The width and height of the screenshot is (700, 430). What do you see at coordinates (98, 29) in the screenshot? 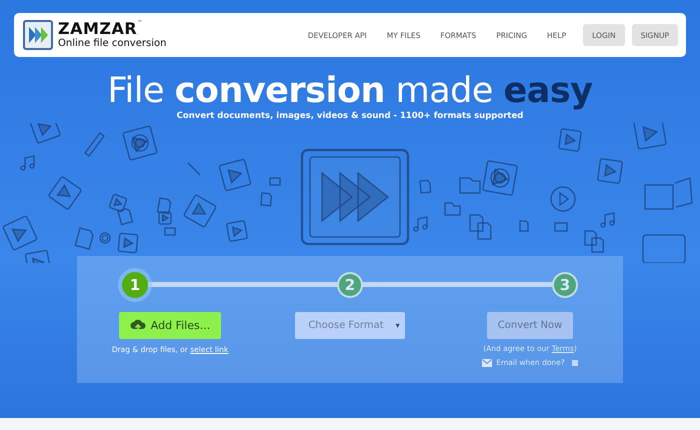
I see `logo-wordmark: ZAMZAR` at bounding box center [98, 29].